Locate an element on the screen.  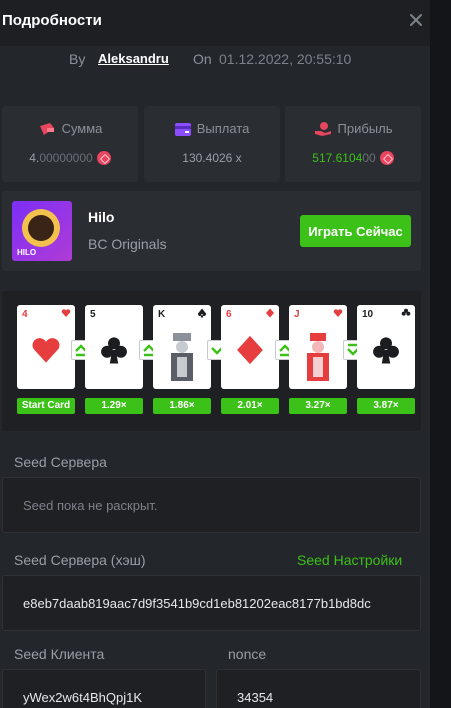
background-page is located at coordinates (440, 354).